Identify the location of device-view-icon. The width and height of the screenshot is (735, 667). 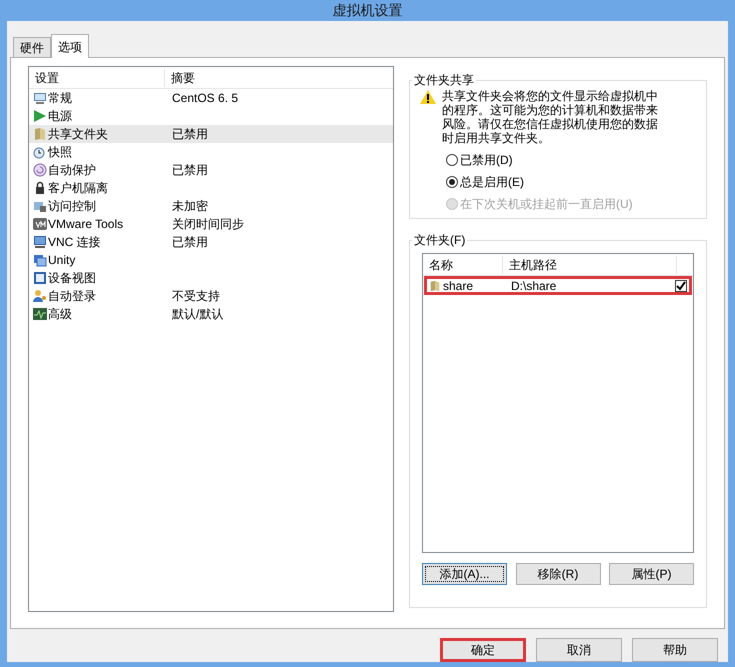
(40, 278).